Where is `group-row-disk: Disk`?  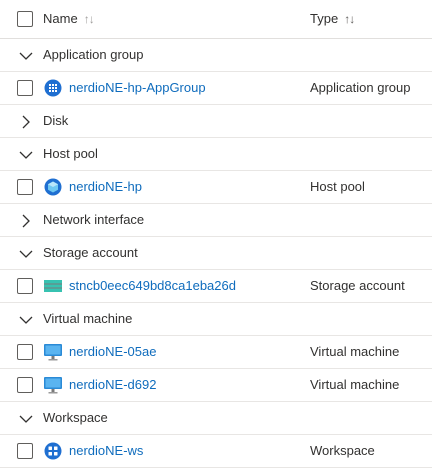
group-row-disk: Disk is located at coordinates (216, 121).